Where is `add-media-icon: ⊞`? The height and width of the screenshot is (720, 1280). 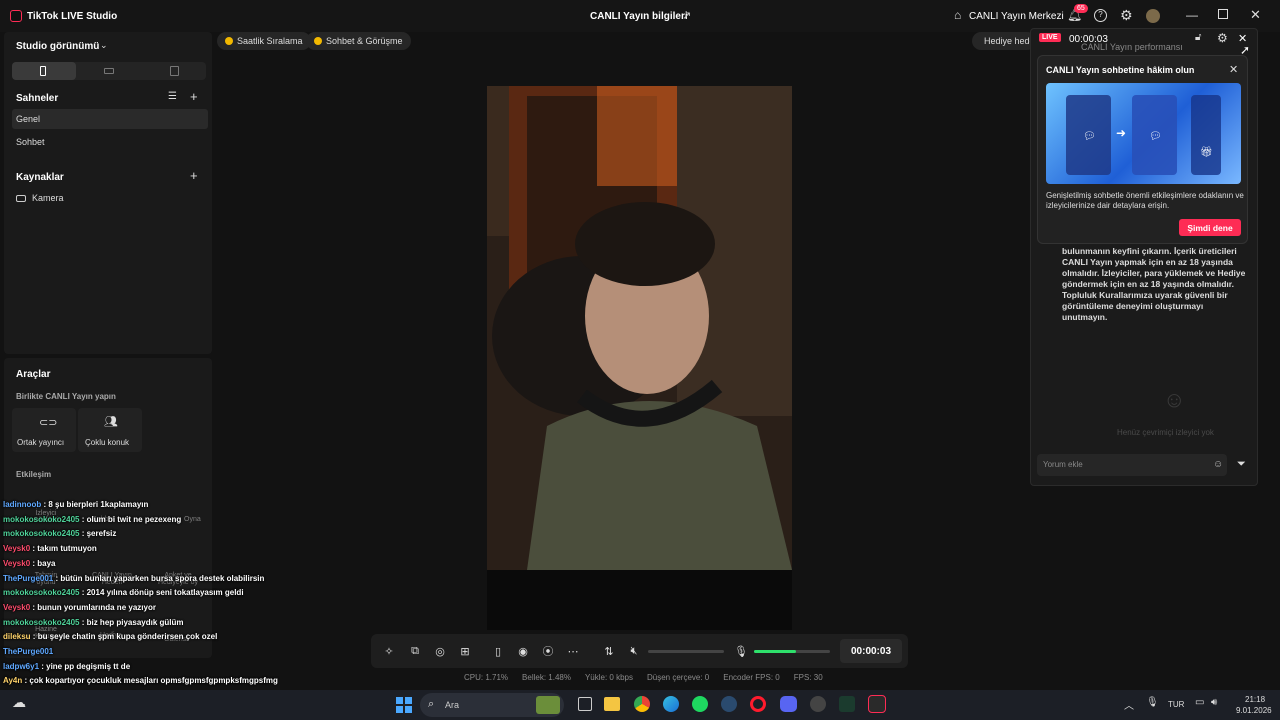 add-media-icon: ⊞ is located at coordinates (465, 651).